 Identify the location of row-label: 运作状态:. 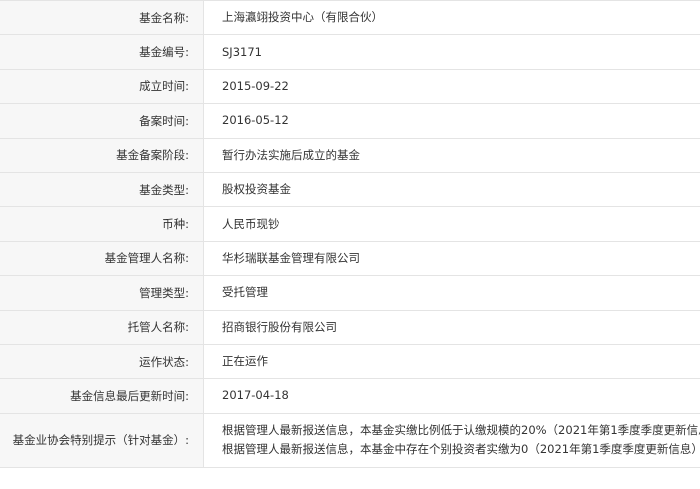
(102, 361).